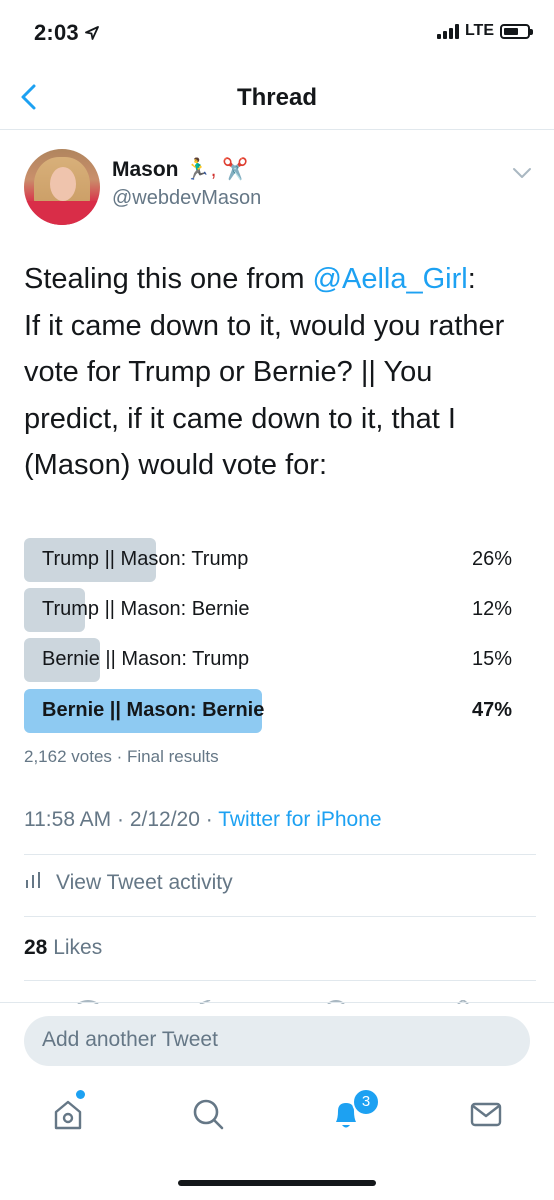 This screenshot has width=554, height=1200. Describe the element at coordinates (269, 711) in the screenshot. I see `poll-option-winner: Bernie || Mason: Bernie 47%` at that location.